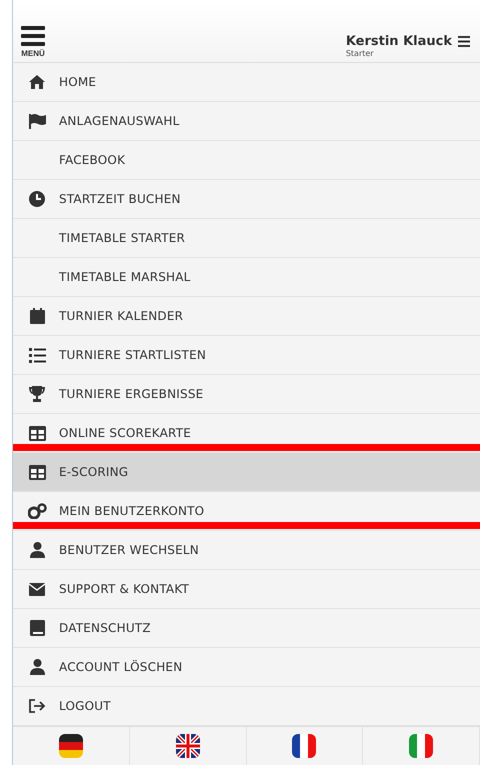 This screenshot has height=765, width=480. I want to click on calendar-icon, so click(37, 316).